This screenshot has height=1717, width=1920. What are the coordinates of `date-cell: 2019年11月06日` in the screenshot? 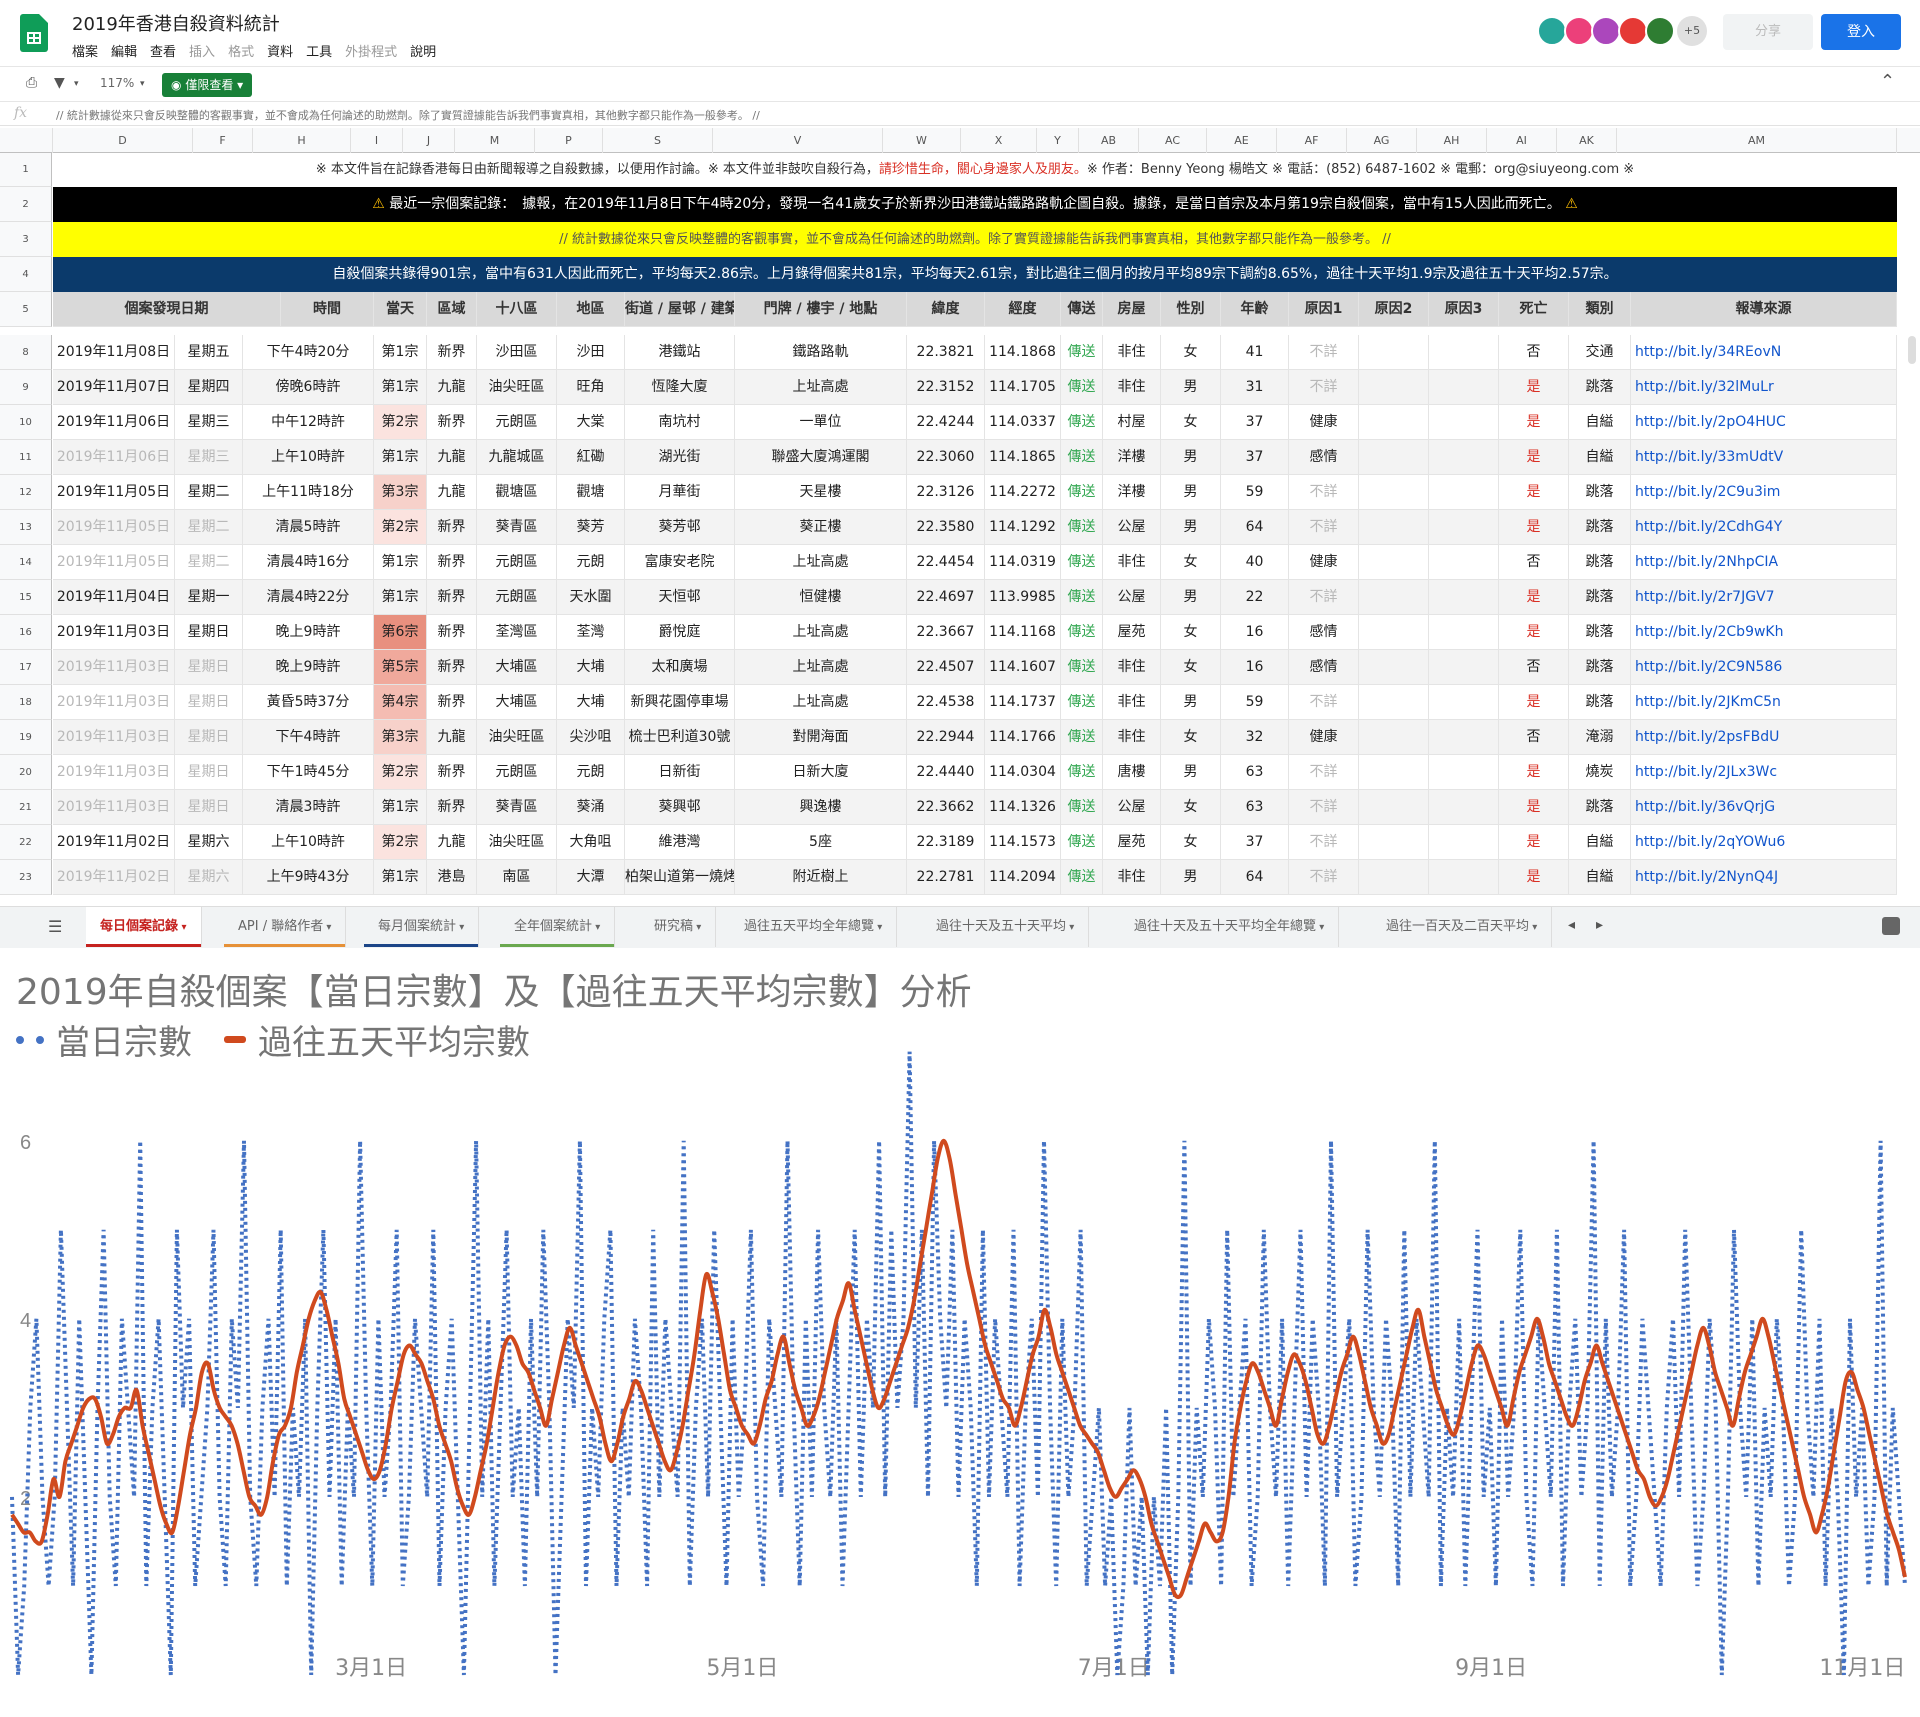 It's located at (114, 457).